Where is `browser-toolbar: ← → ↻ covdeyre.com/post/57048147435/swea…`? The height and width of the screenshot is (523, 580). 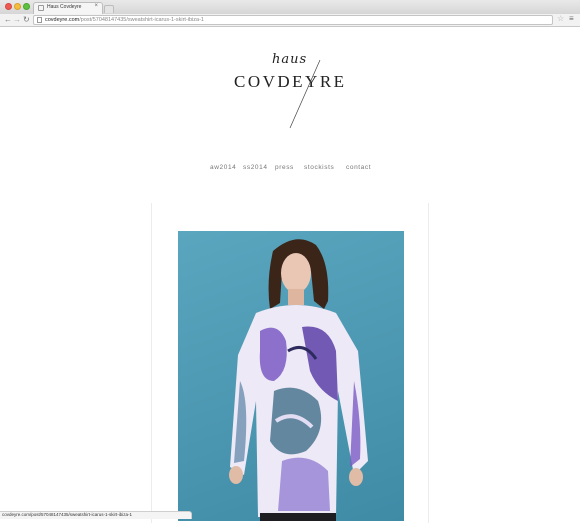
browser-toolbar: ← → ↻ covdeyre.com/post/57048147435/swea… is located at coordinates (290, 20).